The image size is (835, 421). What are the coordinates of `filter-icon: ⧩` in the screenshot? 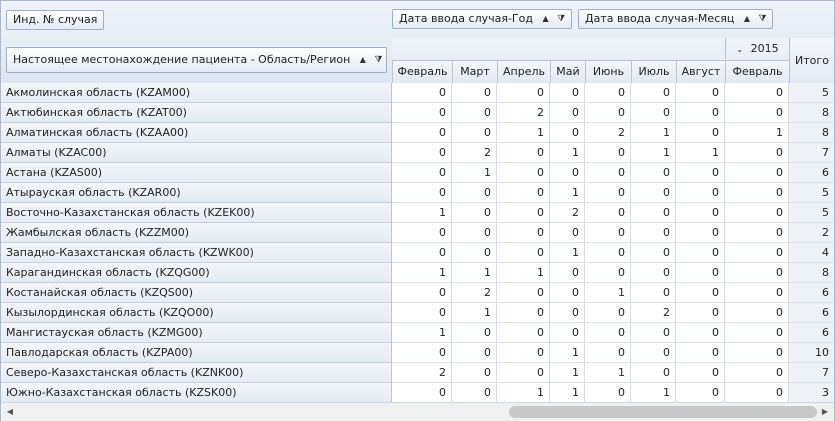 It's located at (763, 19).